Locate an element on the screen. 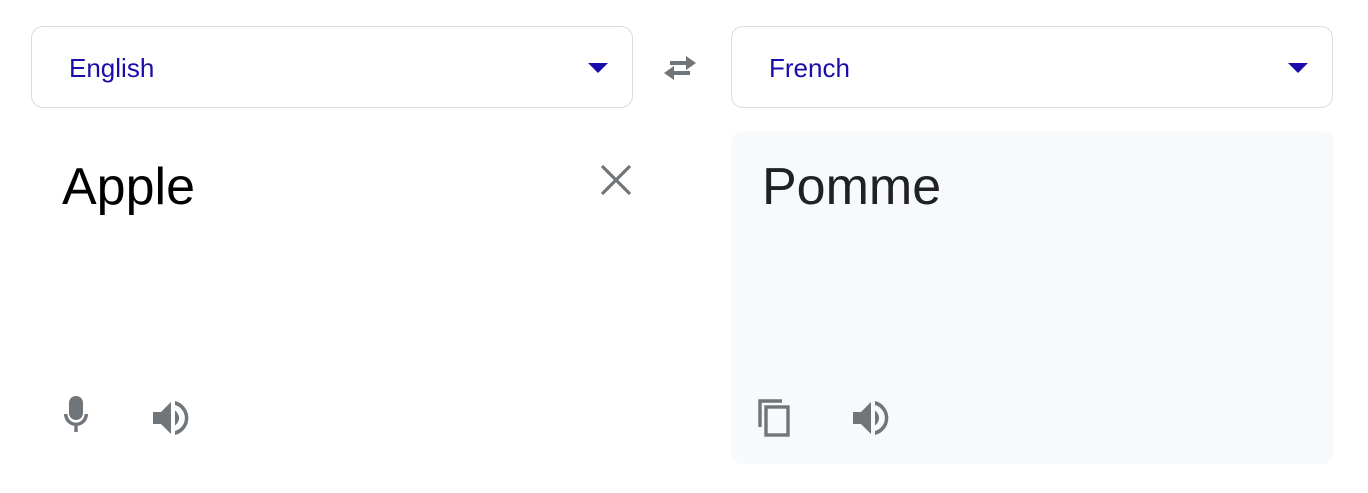 The width and height of the screenshot is (1368, 493). source-language-label: English is located at coordinates (112, 68).